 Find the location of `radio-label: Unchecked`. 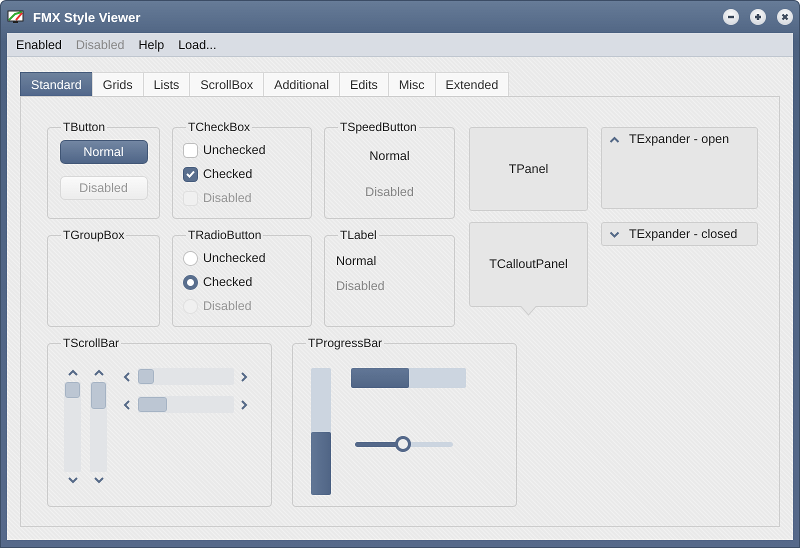

radio-label: Unchecked is located at coordinates (234, 258).